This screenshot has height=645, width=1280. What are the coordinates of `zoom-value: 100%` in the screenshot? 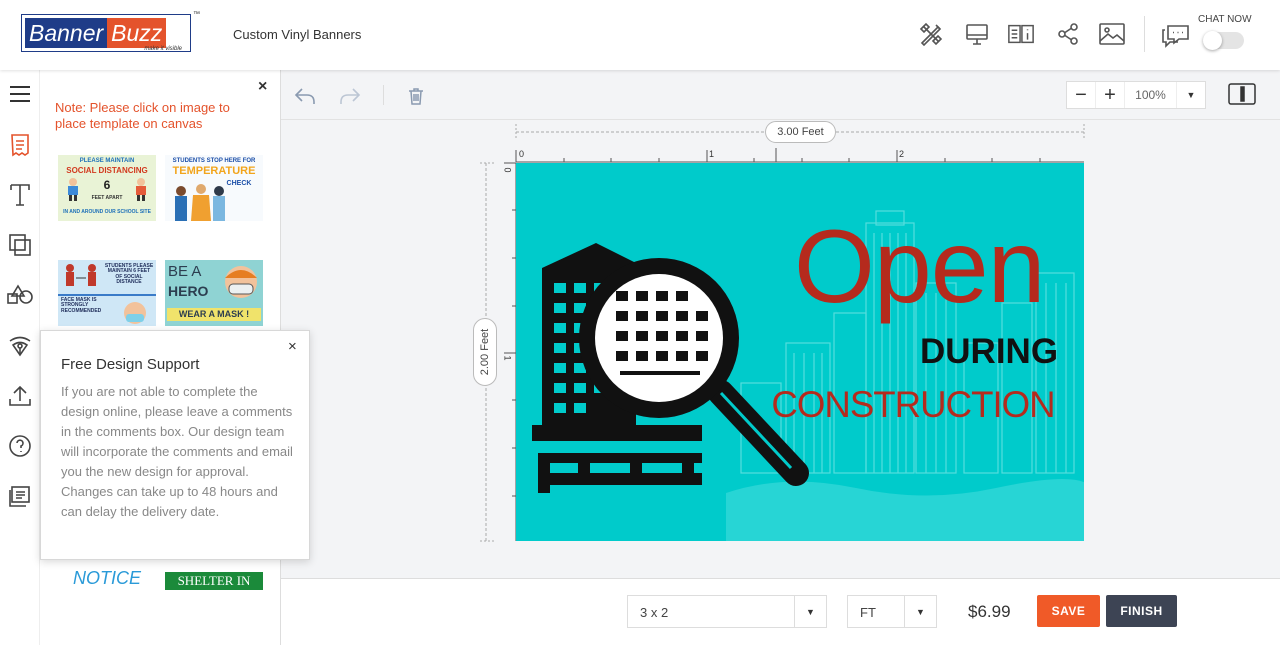 It's located at (1151, 95).